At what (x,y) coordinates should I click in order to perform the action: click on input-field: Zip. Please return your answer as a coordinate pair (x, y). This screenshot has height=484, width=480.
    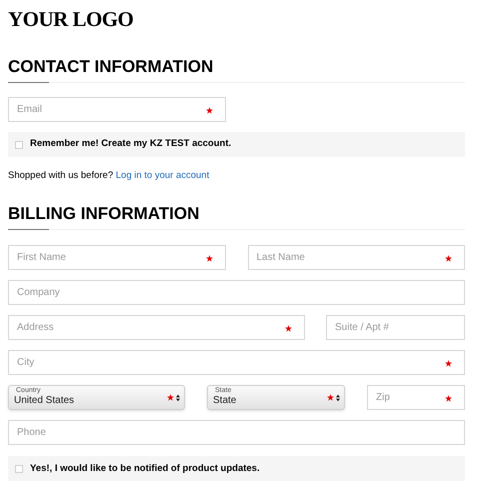
    Looking at the image, I should click on (416, 397).